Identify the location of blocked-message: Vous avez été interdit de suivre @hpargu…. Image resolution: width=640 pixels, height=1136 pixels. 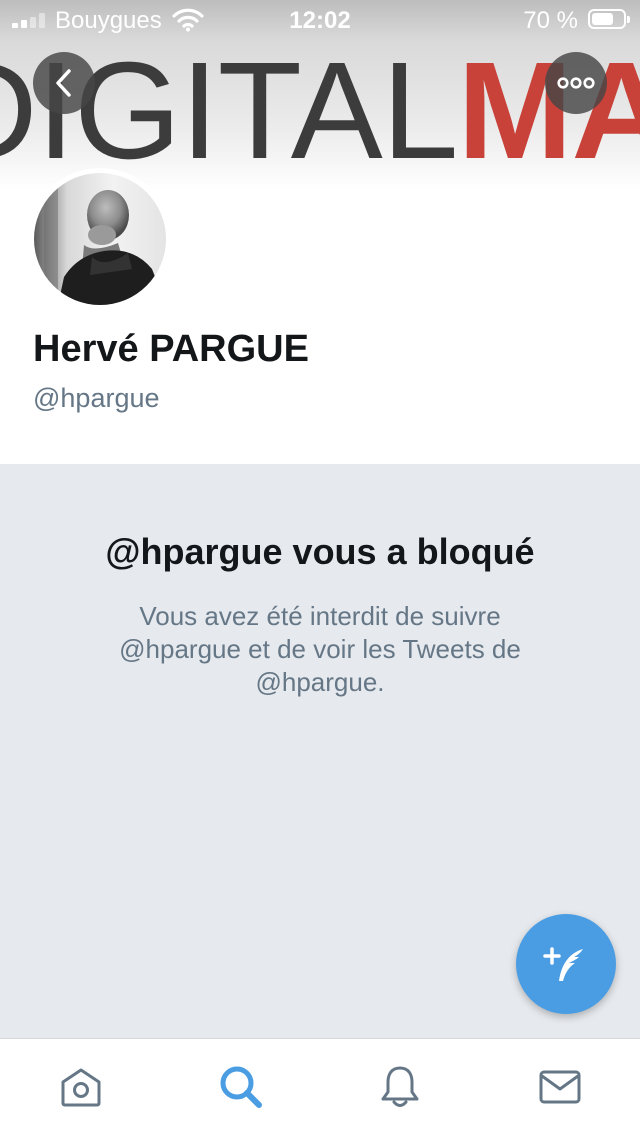
(320, 649).